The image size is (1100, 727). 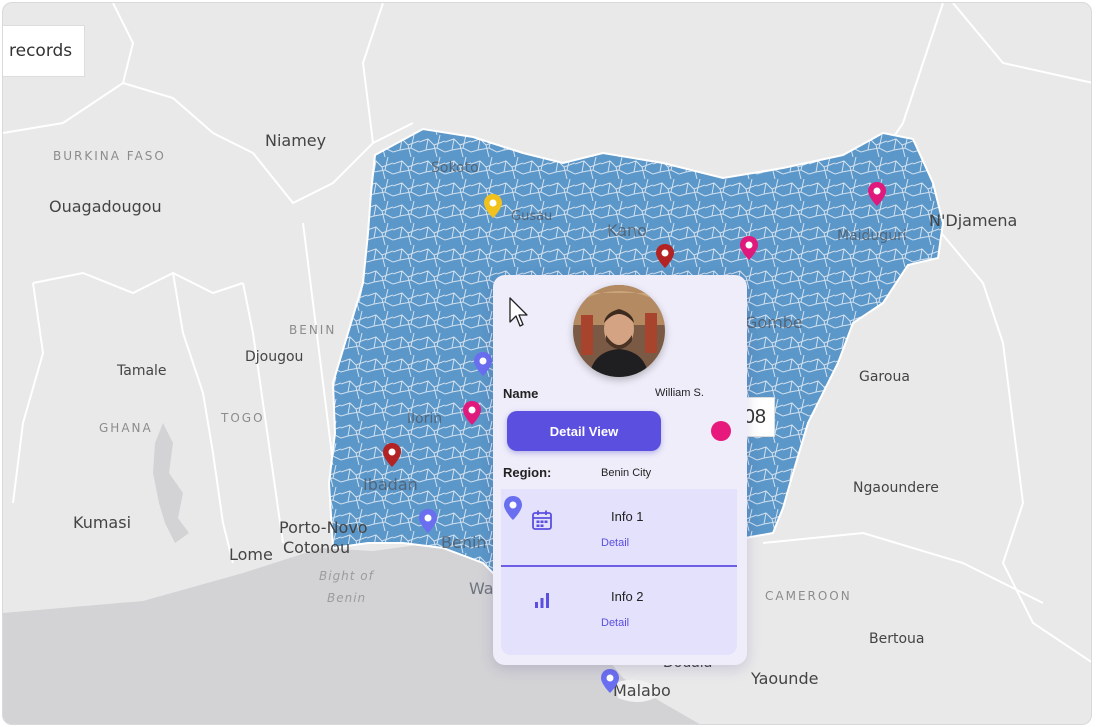 I want to click on info-title: Info 2, so click(x=627, y=596).